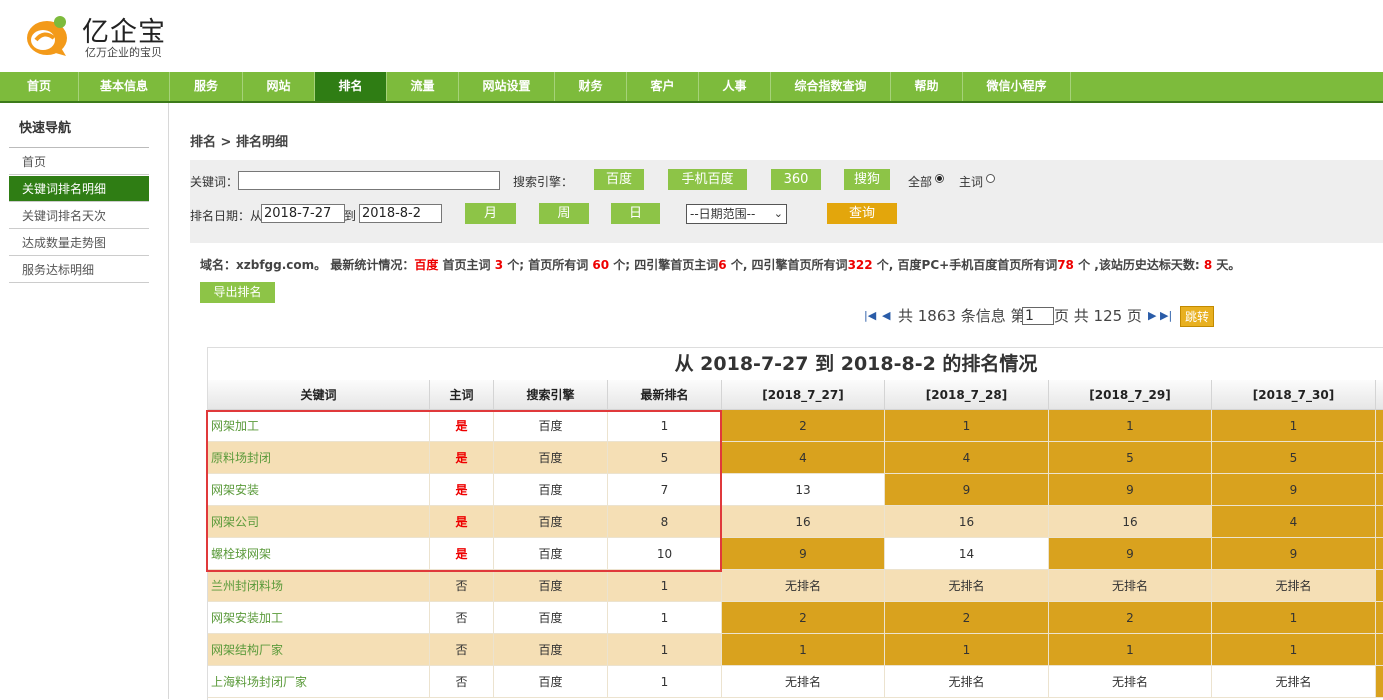 Image resolution: width=1383 pixels, height=700 pixels. What do you see at coordinates (319, 490) in the screenshot?
I see `keyword-cell: 网架安装` at bounding box center [319, 490].